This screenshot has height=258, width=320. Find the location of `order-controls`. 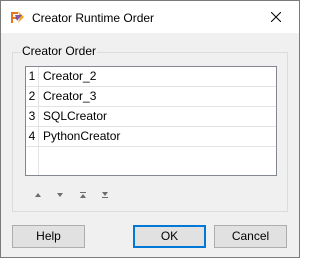

order-controls is located at coordinates (73, 195).